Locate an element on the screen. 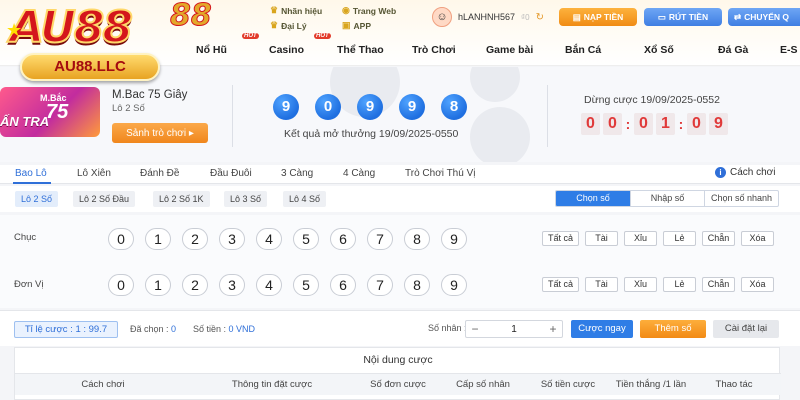 The height and width of the screenshot is (400, 800). nav-e-sports: E-S is located at coordinates (789, 50).